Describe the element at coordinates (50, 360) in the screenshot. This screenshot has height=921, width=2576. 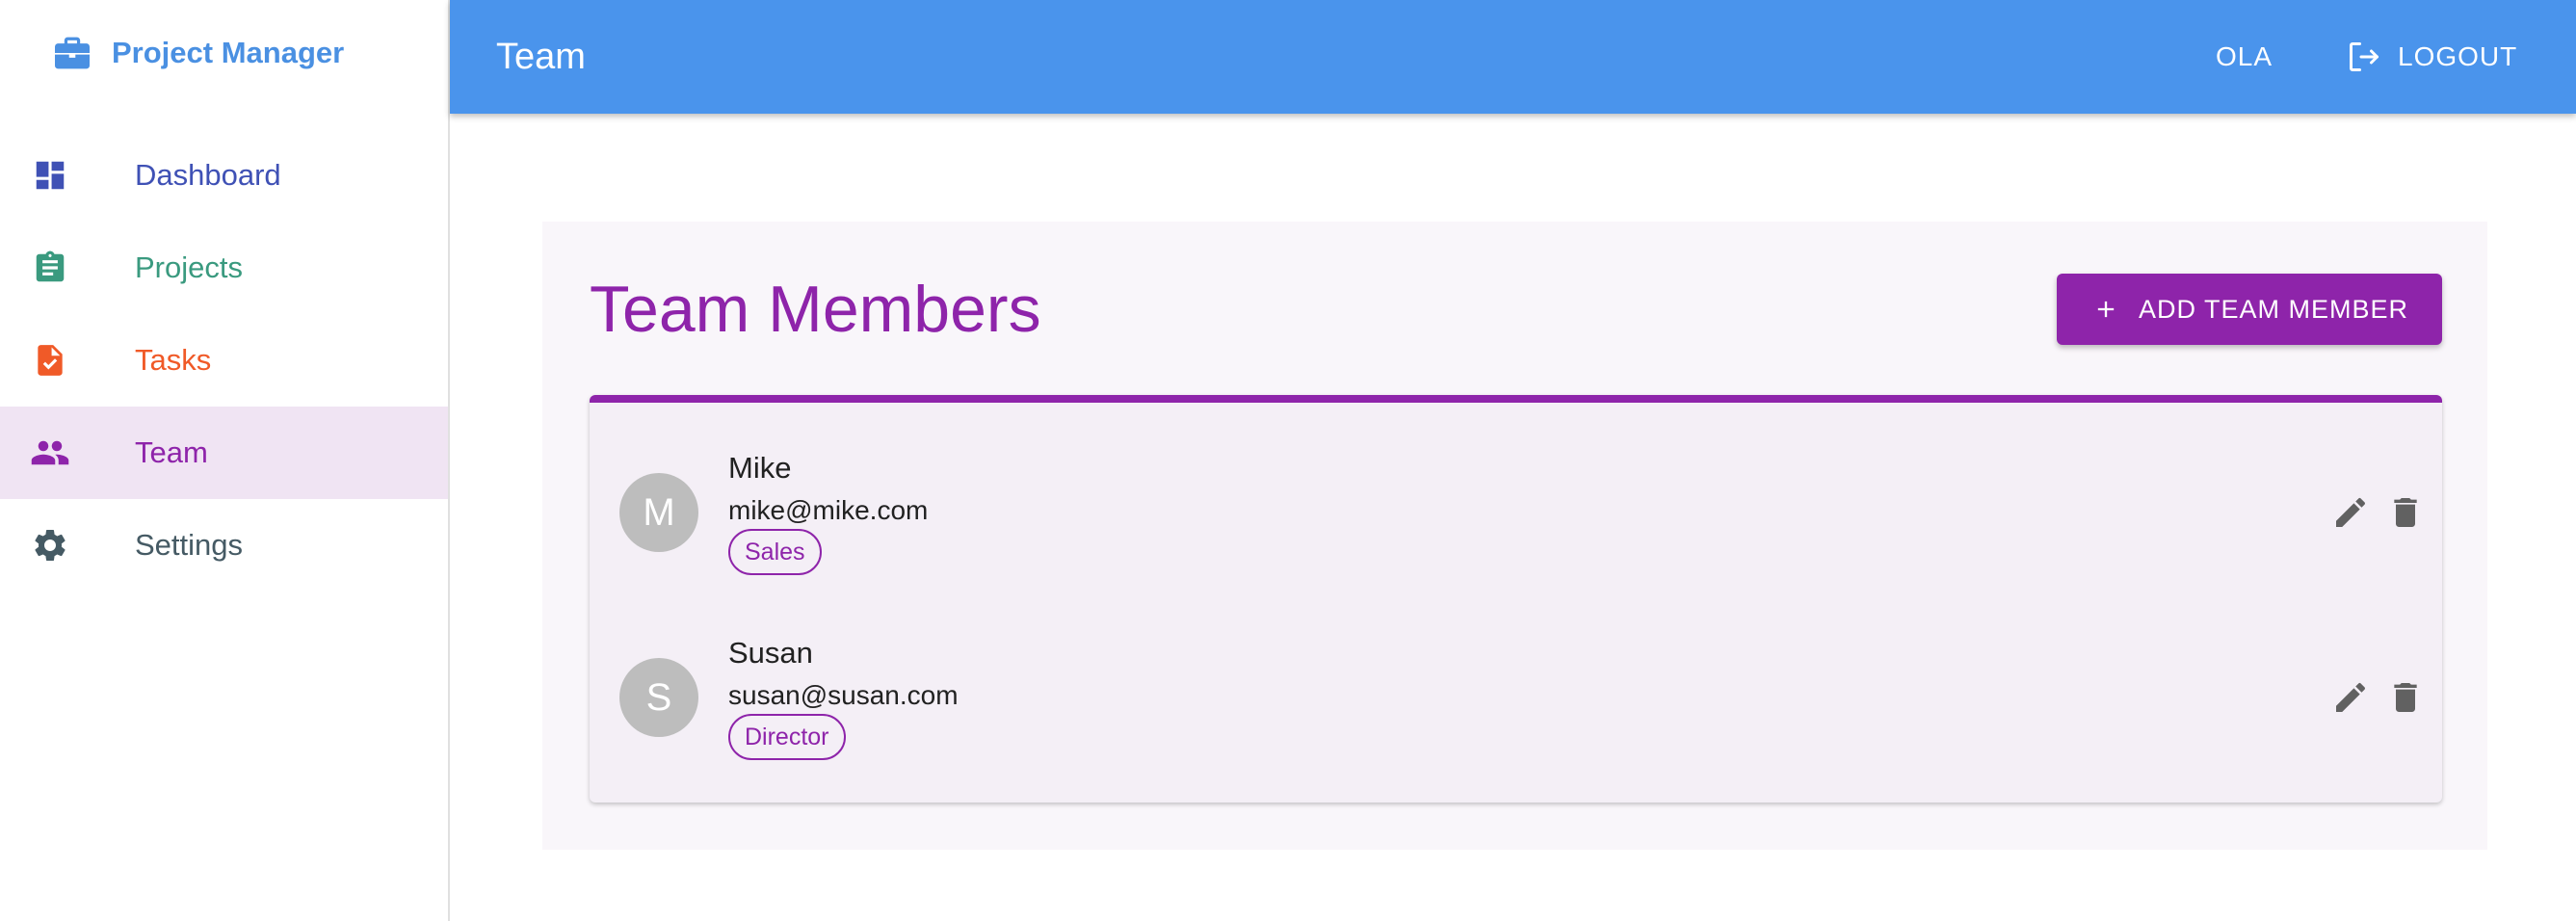
I see `task-file-icon` at that location.